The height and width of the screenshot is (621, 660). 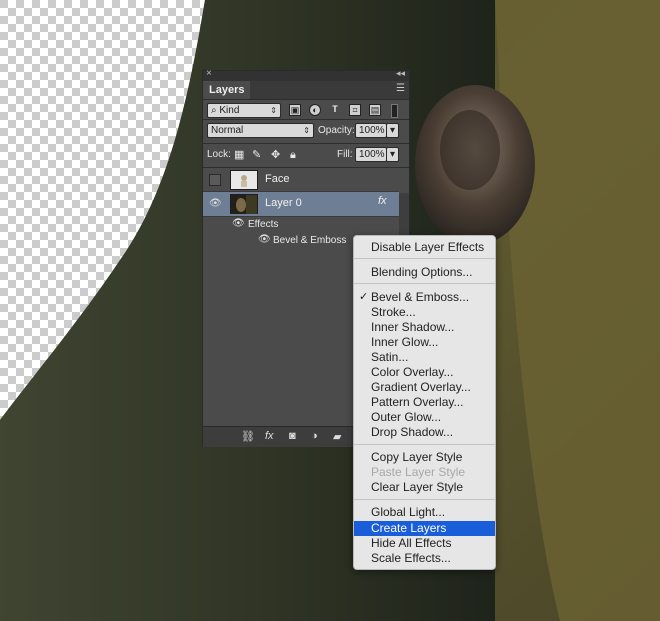 What do you see at coordinates (275, 155) in the screenshot?
I see `lock-position-icon: ✥` at bounding box center [275, 155].